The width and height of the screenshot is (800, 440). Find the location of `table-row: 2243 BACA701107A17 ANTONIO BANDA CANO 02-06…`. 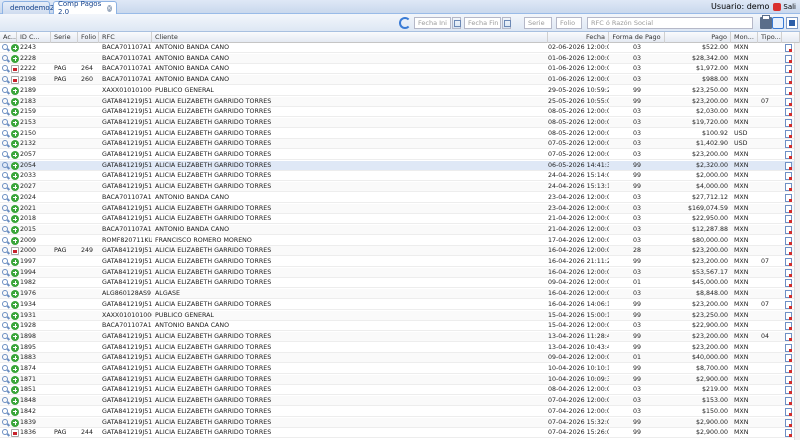

table-row: 2243 BACA701107A17 ANTONIO BANDA CANO 02-06… is located at coordinates (400, 48).